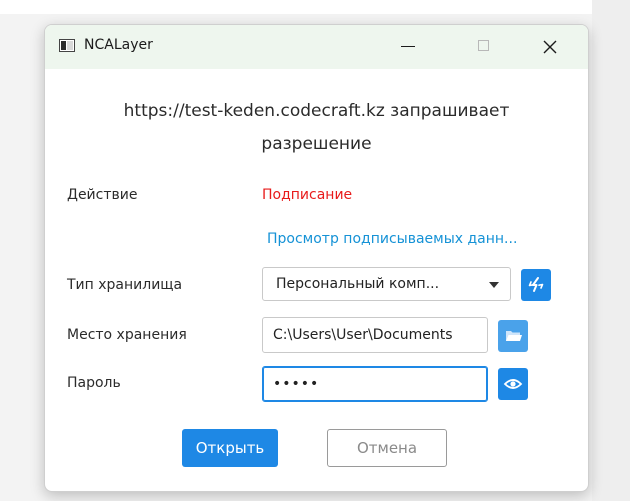 The image size is (630, 501). What do you see at coordinates (375, 384) in the screenshot?
I see `password-input` at bounding box center [375, 384].